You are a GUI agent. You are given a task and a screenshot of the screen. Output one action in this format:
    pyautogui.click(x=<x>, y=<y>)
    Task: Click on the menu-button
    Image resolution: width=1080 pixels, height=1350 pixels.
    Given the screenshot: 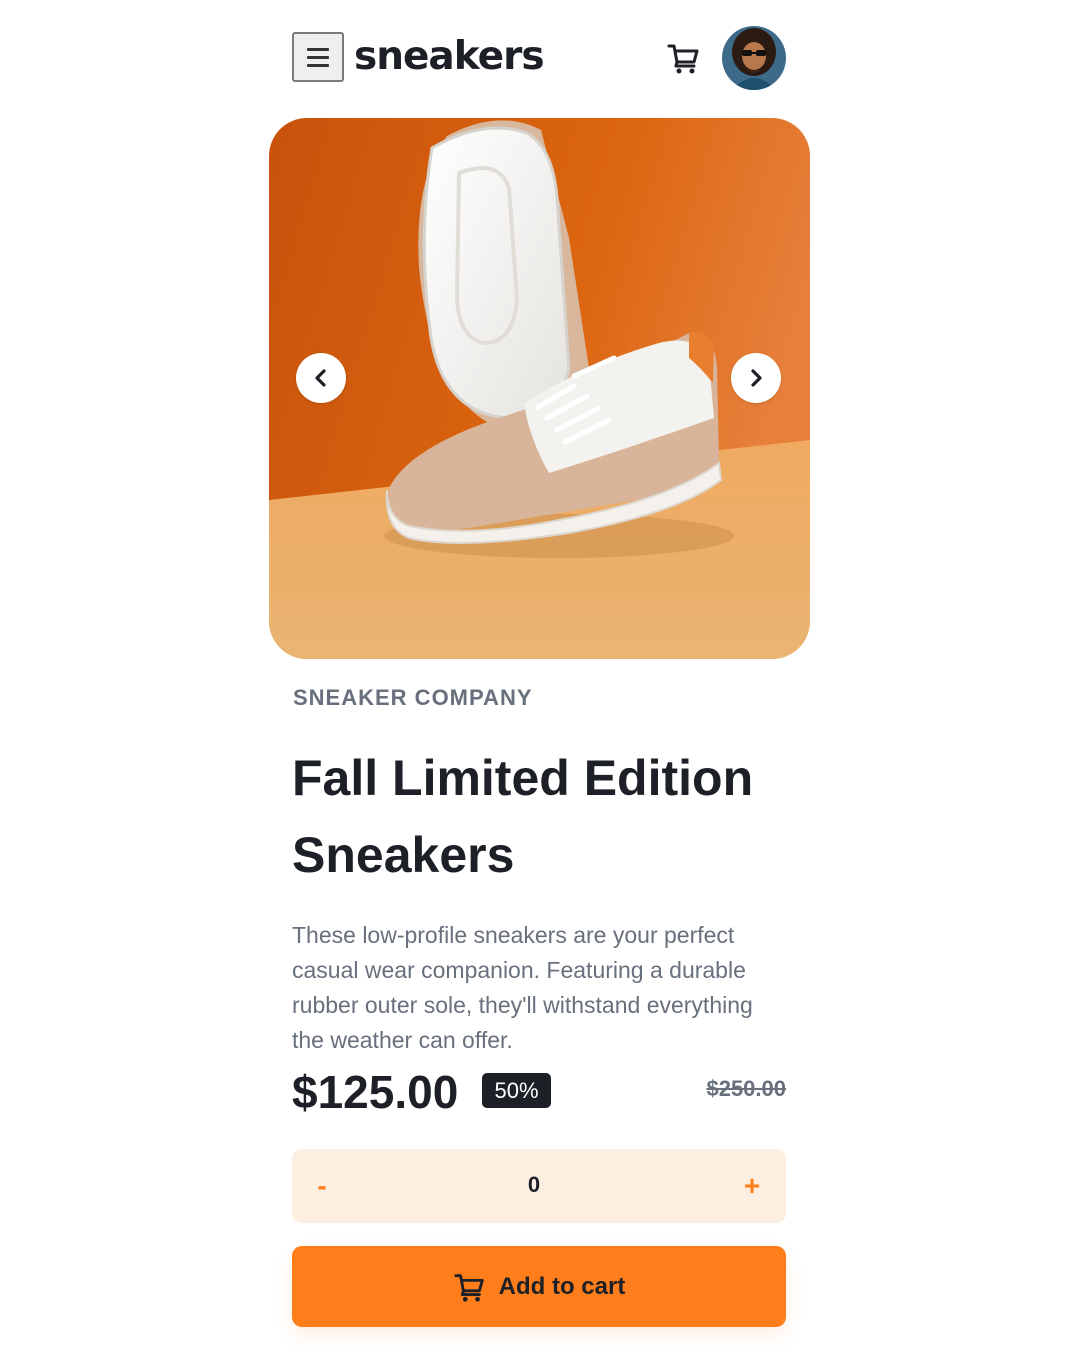 What is the action you would take?
    pyautogui.click(x=318, y=57)
    